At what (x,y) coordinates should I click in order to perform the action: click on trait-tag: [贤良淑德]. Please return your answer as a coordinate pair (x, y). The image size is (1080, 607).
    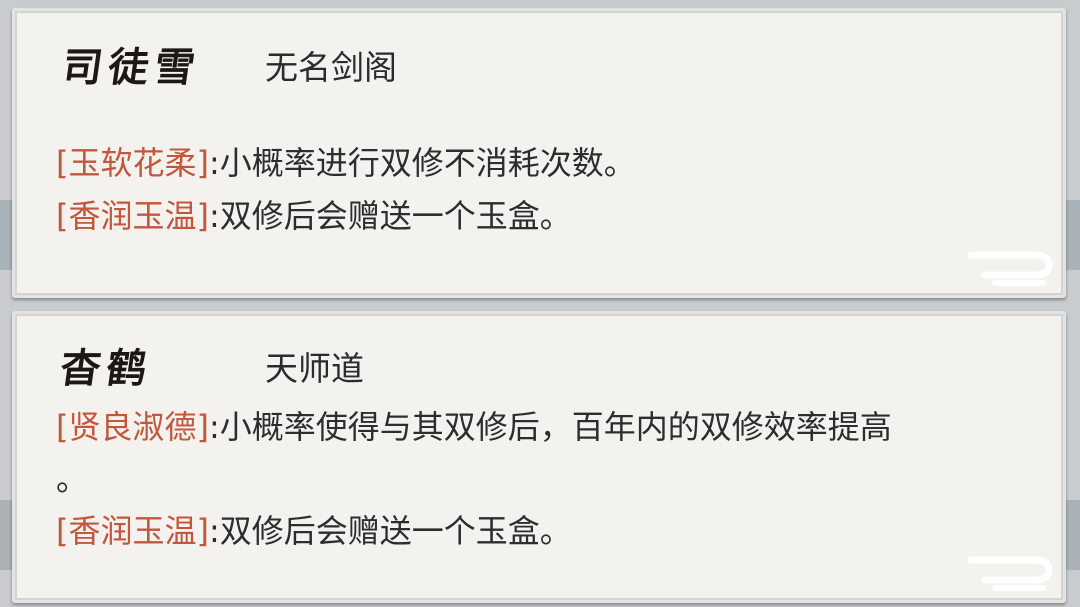
    Looking at the image, I should click on (132, 427).